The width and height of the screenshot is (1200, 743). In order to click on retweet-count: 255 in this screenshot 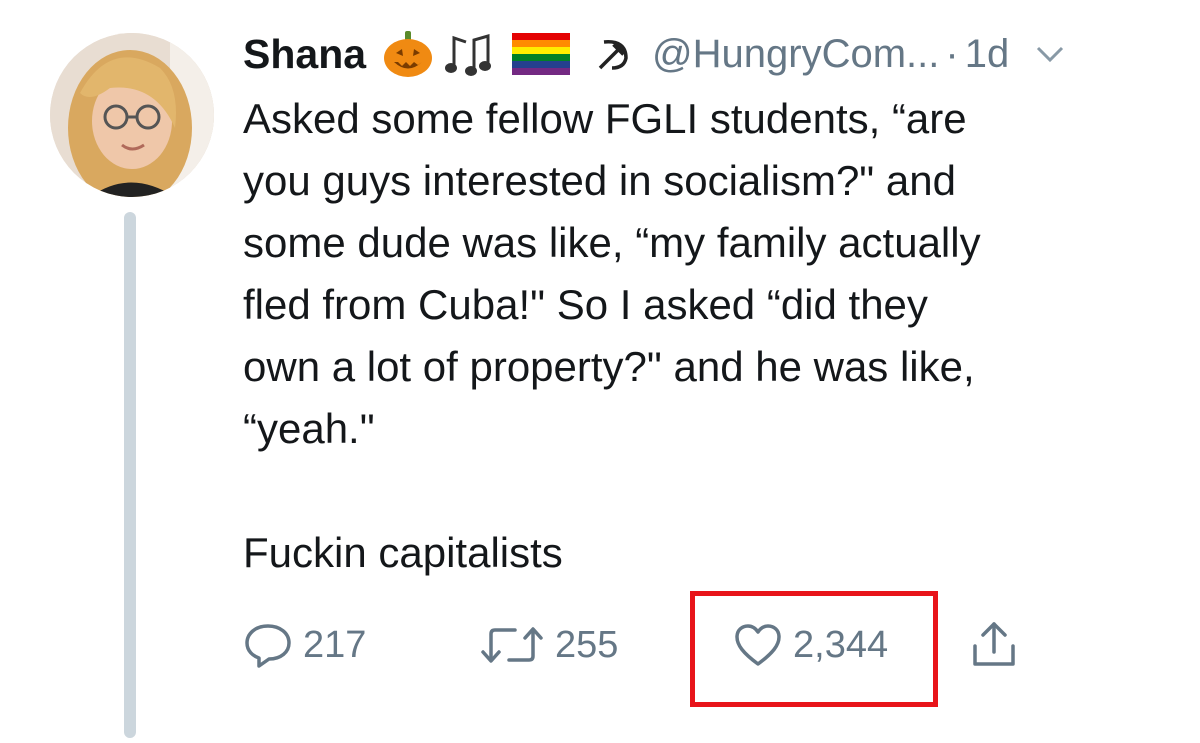, I will do `click(587, 644)`.